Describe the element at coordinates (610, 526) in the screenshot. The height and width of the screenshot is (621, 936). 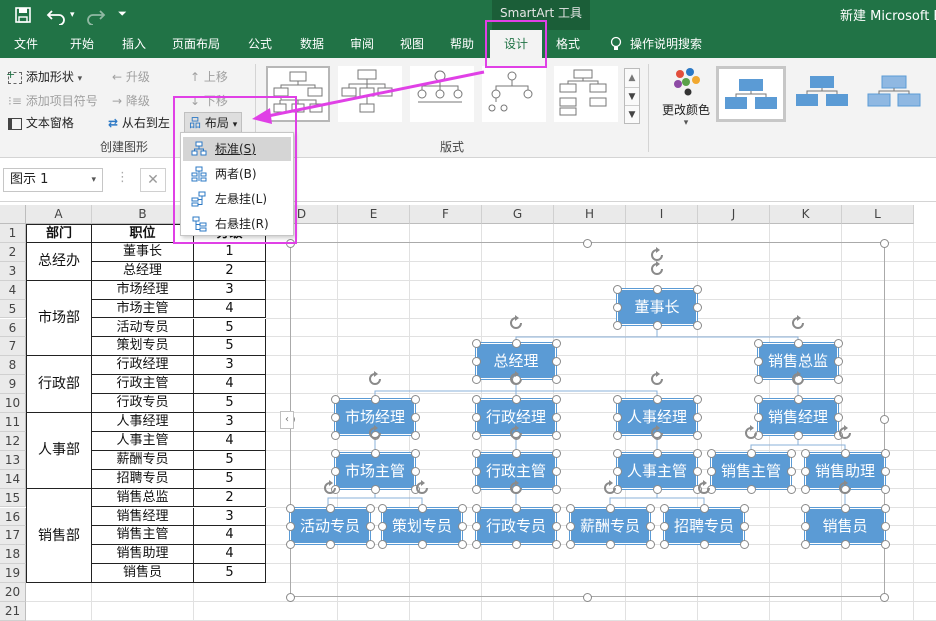
I see `org-node: 薪酬专员` at that location.